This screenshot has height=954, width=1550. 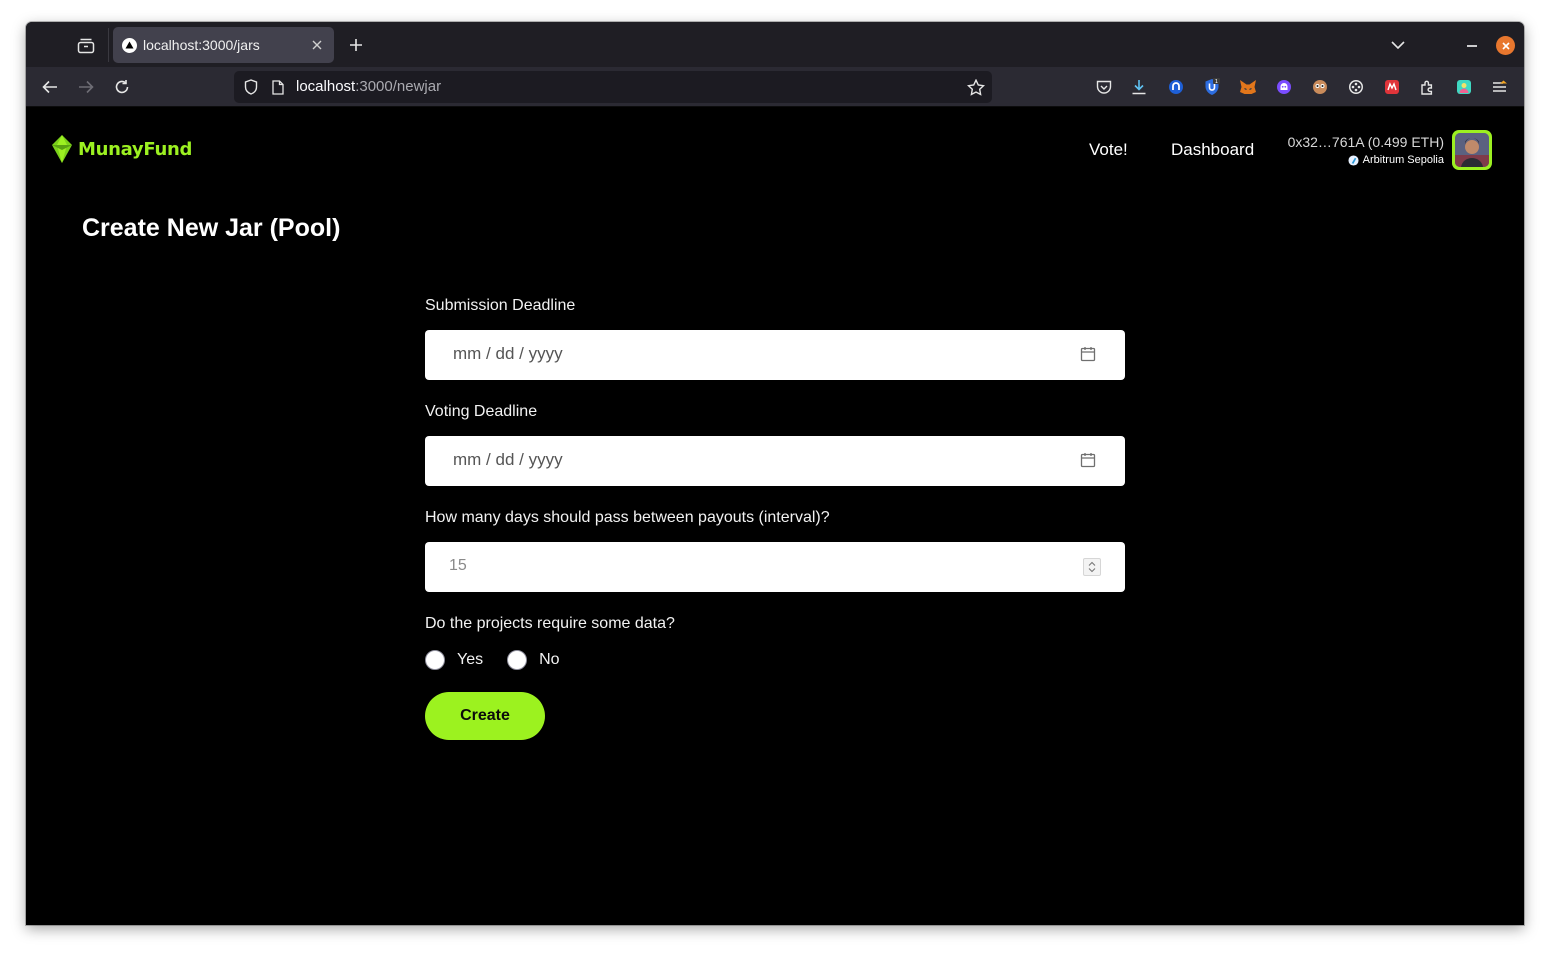 I want to click on nav-vote-link: Vote!, so click(x=1108, y=150).